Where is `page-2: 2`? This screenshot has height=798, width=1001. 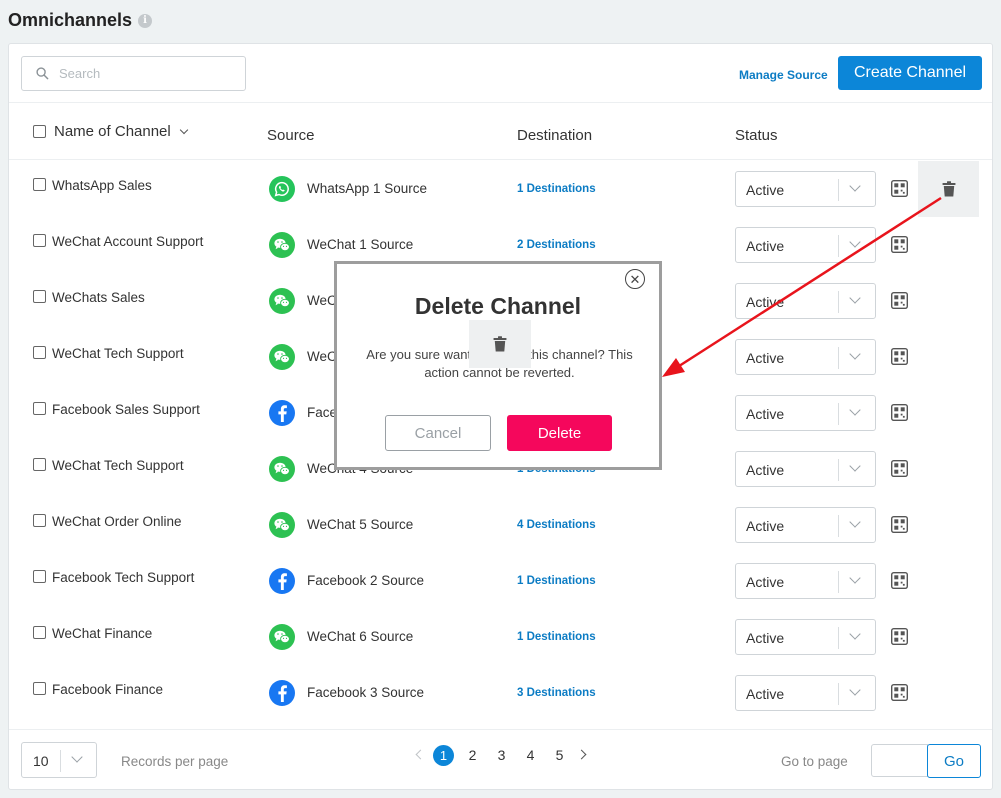
page-2: 2 is located at coordinates (472, 755).